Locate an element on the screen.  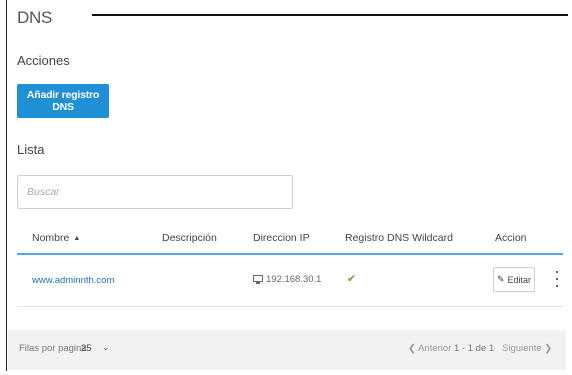
column-header-ip: Direccion IP is located at coordinates (281, 238).